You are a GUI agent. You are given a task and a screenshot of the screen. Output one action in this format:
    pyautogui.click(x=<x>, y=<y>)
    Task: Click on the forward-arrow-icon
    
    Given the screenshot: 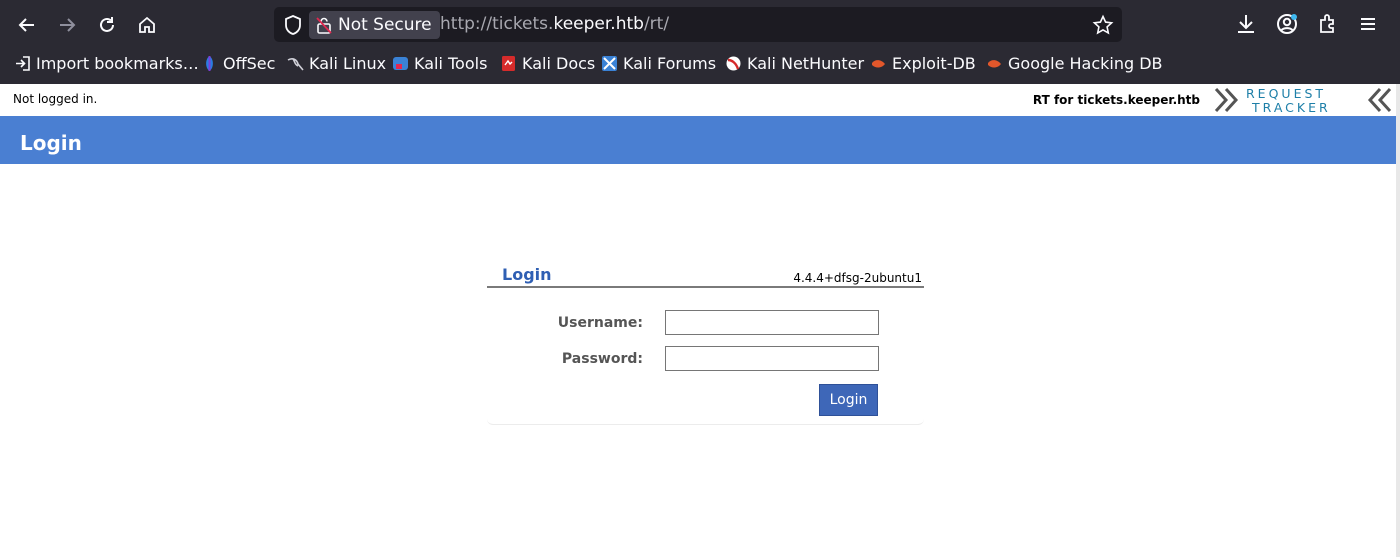 What is the action you would take?
    pyautogui.click(x=68, y=25)
    